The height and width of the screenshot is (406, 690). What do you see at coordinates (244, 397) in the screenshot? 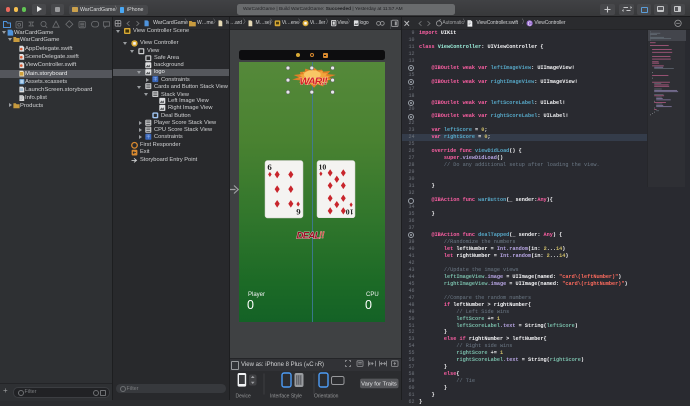
I see `svg-text: Device` at bounding box center [244, 397].